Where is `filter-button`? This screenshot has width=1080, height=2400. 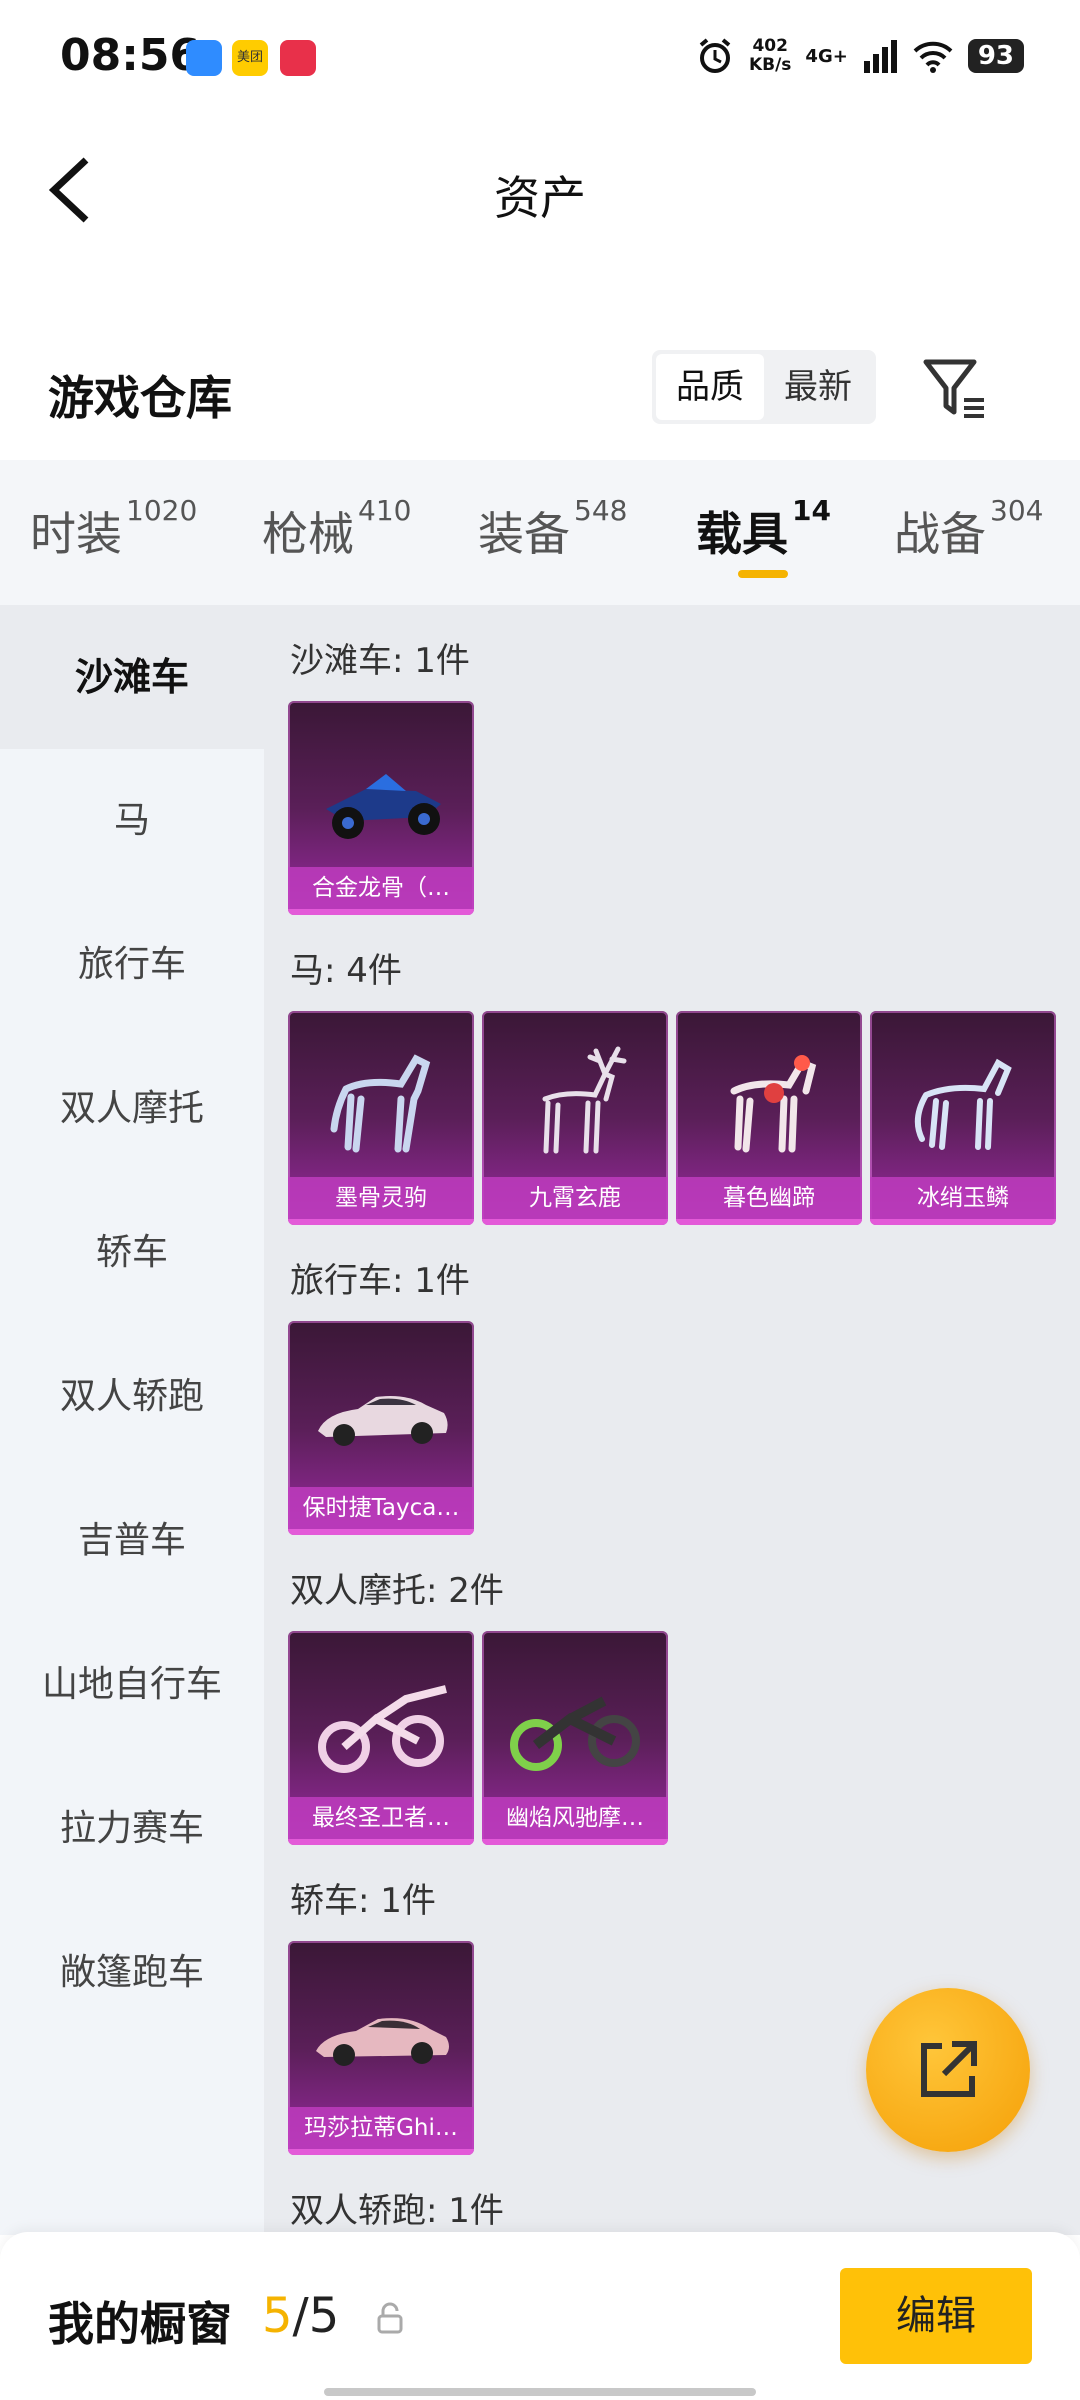 filter-button is located at coordinates (955, 389).